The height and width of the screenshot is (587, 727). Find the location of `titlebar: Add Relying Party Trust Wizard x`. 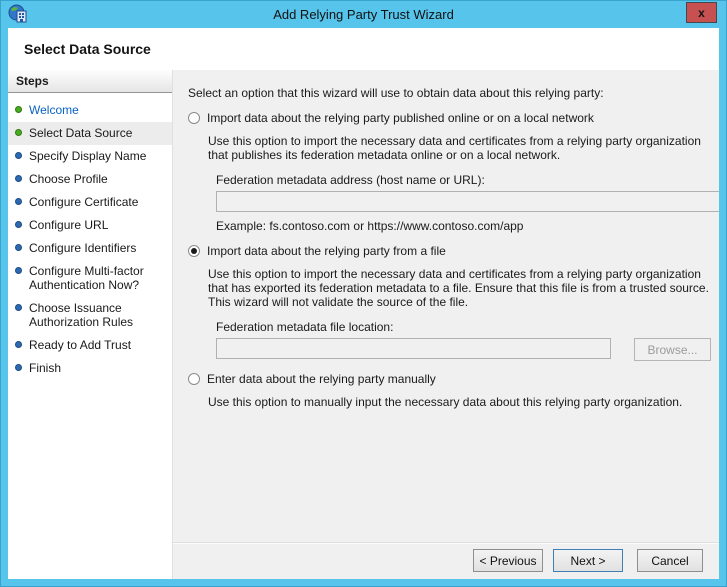

titlebar: Add Relying Party Trust Wizard x is located at coordinates (363, 14).